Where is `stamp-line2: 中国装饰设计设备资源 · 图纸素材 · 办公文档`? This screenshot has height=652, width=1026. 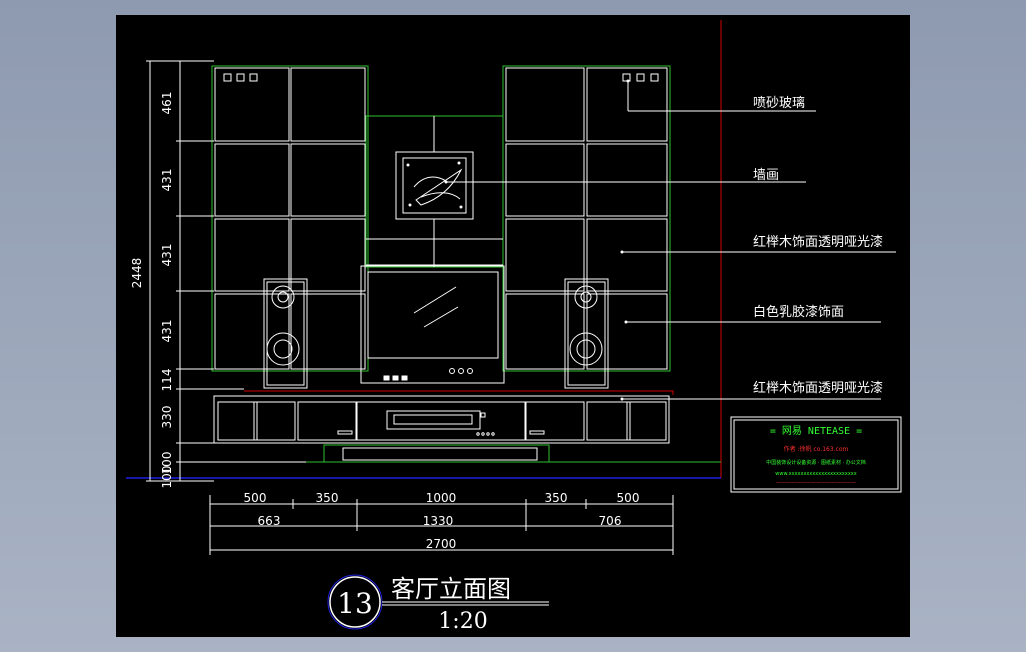
stamp-line2: 中国装饰设计设备资源 · 图纸素材 · 办公文档 is located at coordinates (816, 462).